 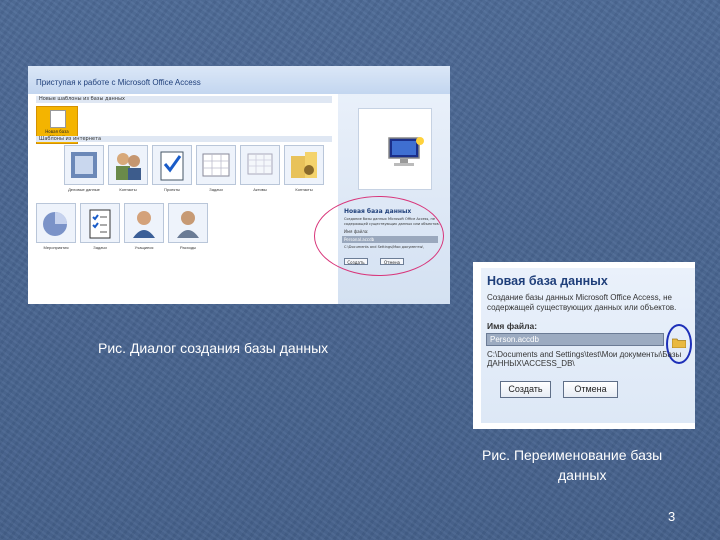 I want to click on filename-label: Имя файла:, so click(x=512, y=326).